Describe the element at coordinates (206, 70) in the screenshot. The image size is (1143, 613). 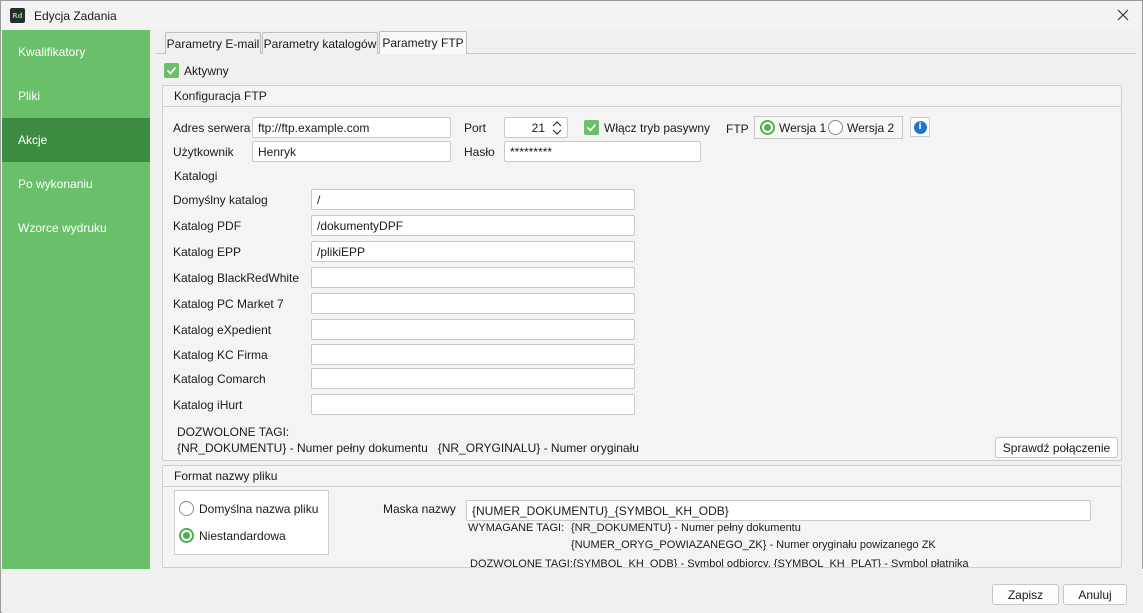
I see `active-checkbox-label: Aktywny` at that location.